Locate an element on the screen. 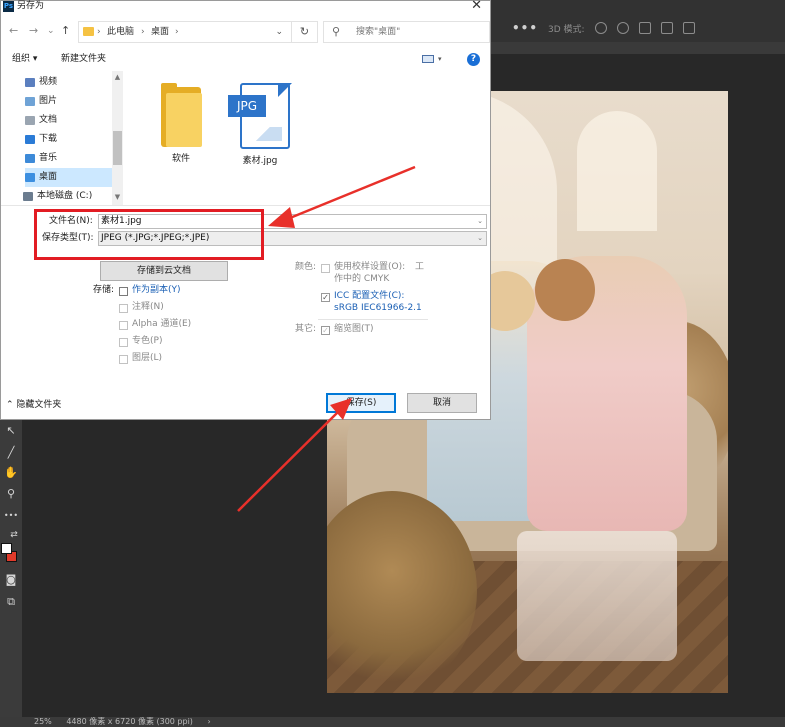 Image resolution: width=785 pixels, height=727 pixels. arrow-to-save-button is located at coordinates (294, 455).